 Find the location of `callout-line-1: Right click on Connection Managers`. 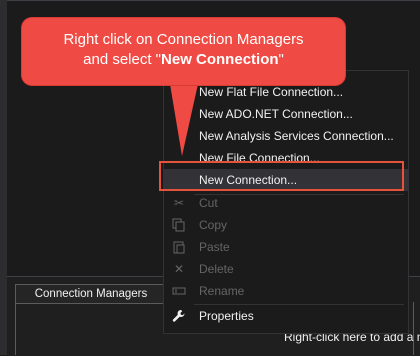

callout-line-1: Right click on Connection Managers is located at coordinates (183, 39).